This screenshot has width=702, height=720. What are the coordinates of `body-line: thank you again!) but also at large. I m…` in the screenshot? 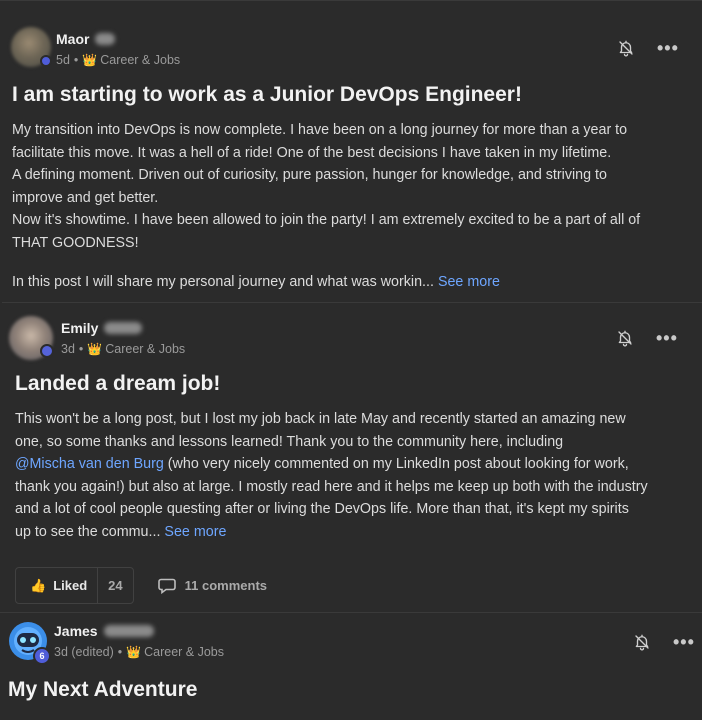 It's located at (331, 486).